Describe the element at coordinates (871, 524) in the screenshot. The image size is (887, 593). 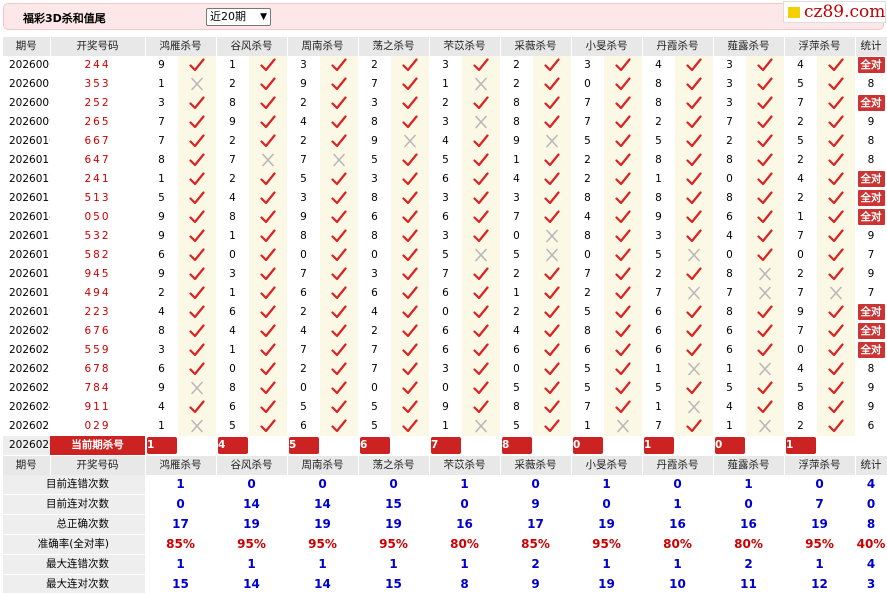
I see `stats-value: 8` at that location.